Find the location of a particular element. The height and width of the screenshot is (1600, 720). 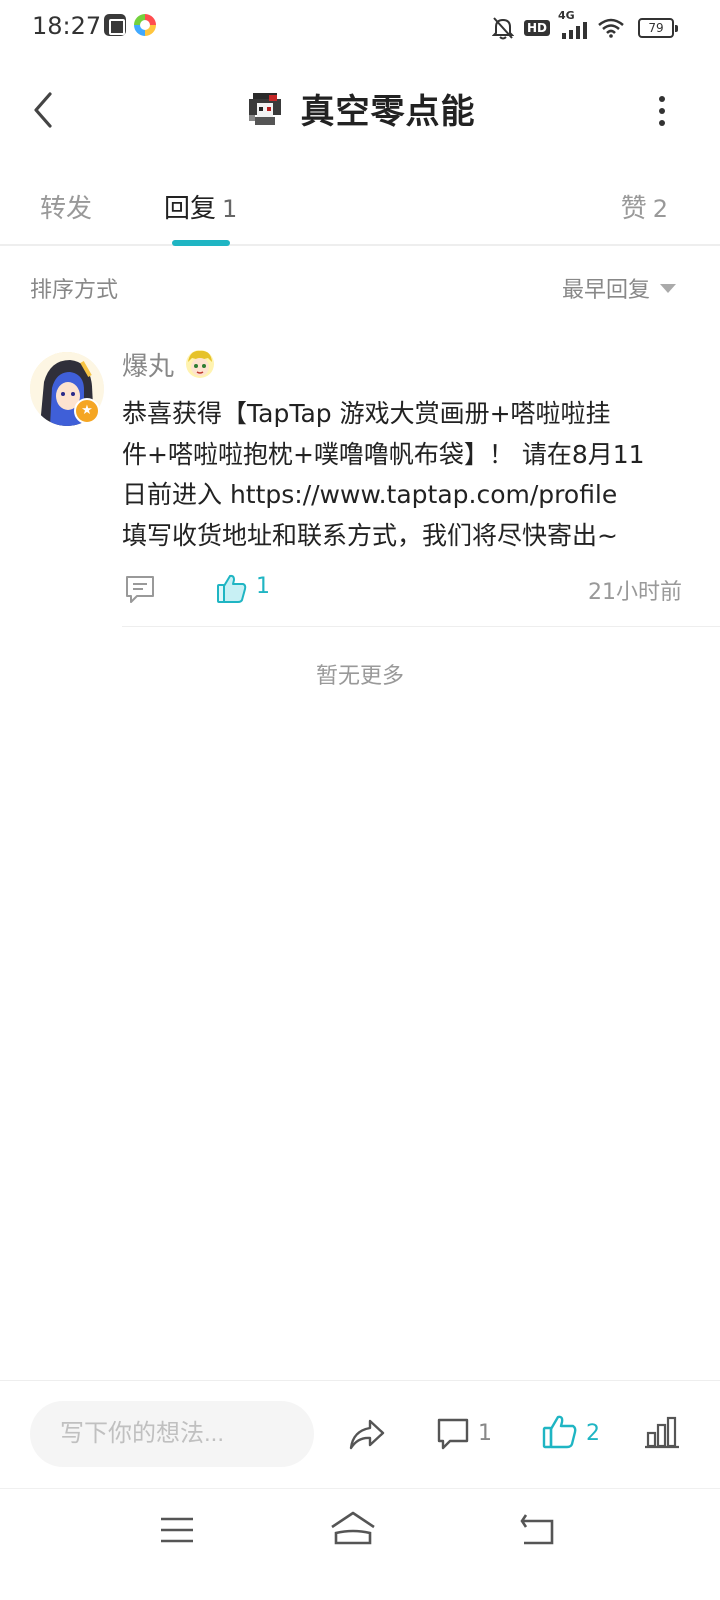

tab-count: 2 is located at coordinates (660, 209).